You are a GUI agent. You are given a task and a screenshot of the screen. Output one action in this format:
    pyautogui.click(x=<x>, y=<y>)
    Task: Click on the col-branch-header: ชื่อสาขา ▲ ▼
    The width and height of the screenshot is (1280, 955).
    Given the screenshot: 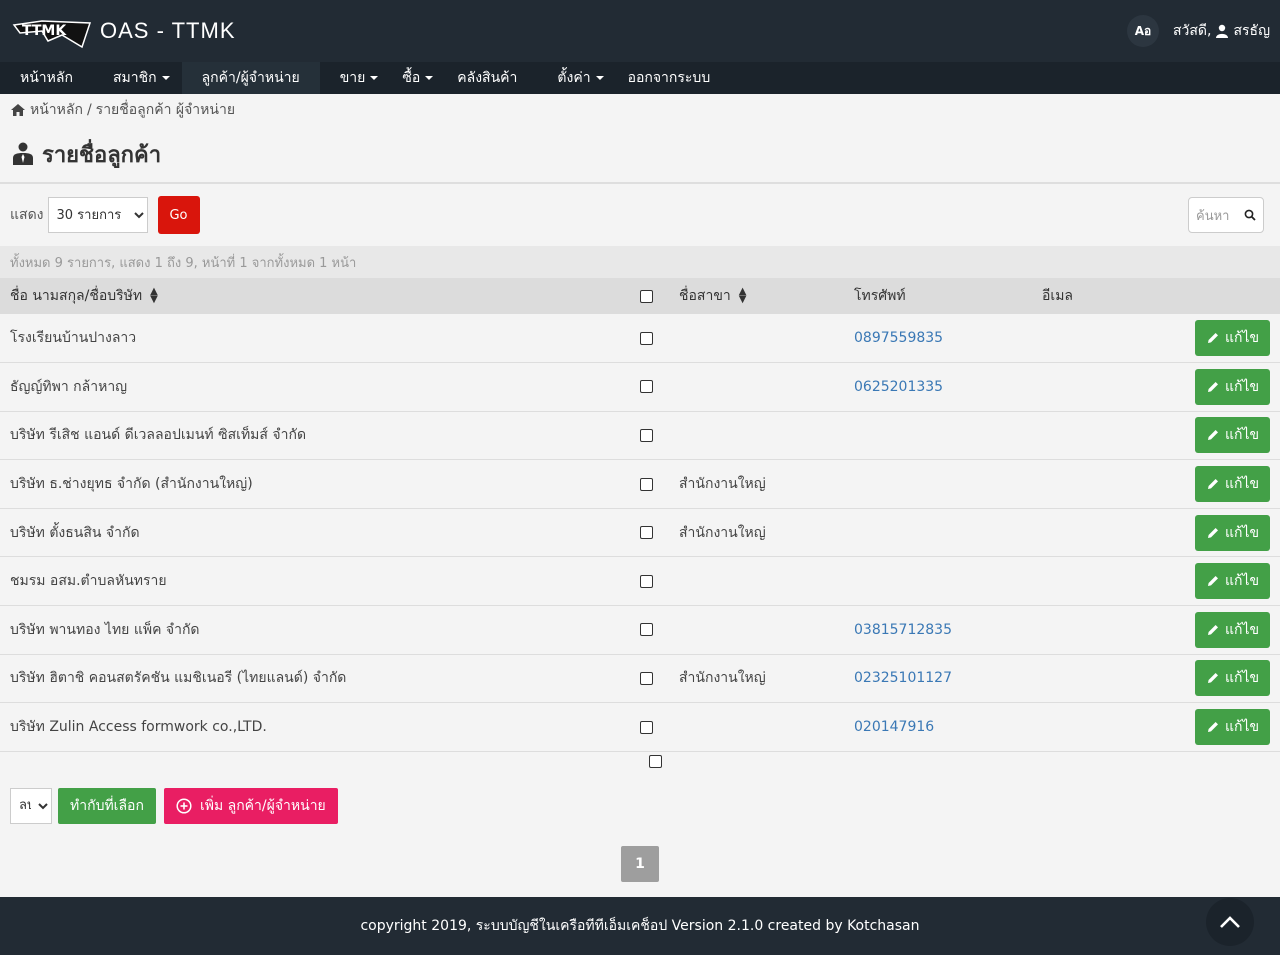 What is the action you would take?
    pyautogui.click(x=756, y=296)
    